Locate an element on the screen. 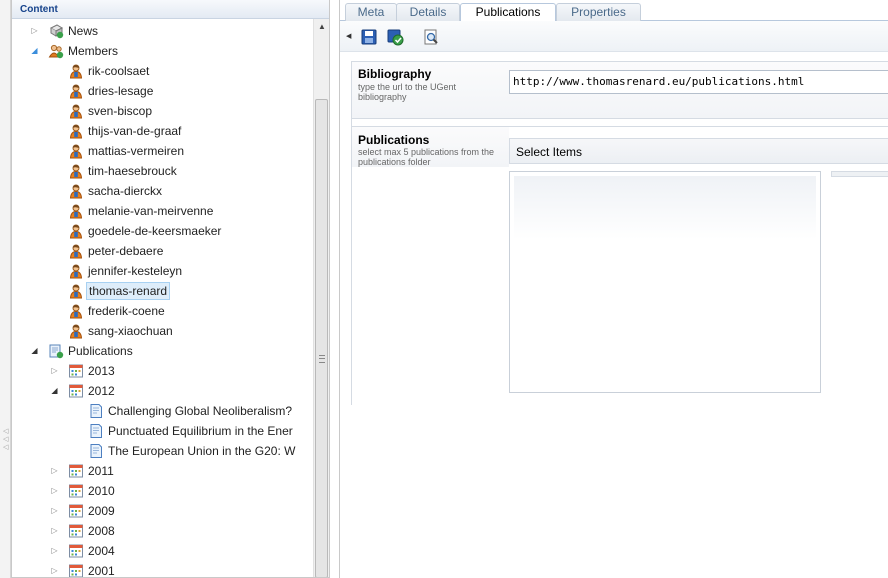 This screenshot has width=888, height=578. tree-item: ◢ 2012 is located at coordinates (163, 391).